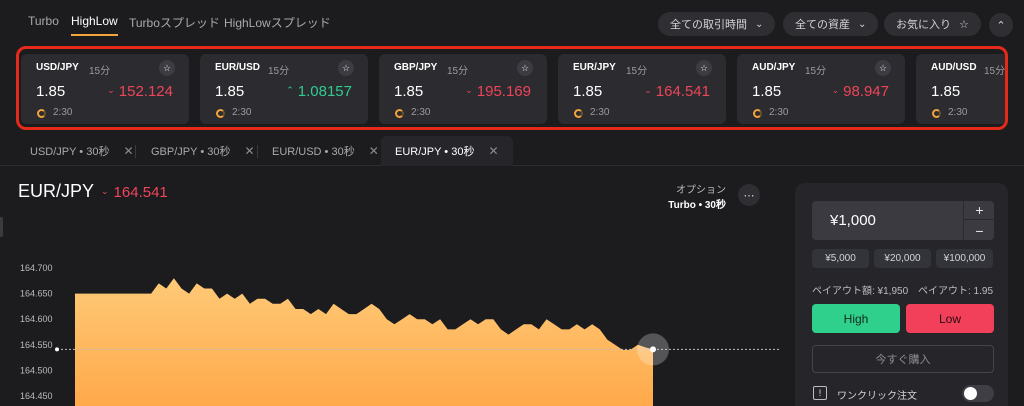 The width and height of the screenshot is (1024, 406). What do you see at coordinates (36, 268) in the screenshot?
I see `y-tick-label: 164.700` at bounding box center [36, 268].